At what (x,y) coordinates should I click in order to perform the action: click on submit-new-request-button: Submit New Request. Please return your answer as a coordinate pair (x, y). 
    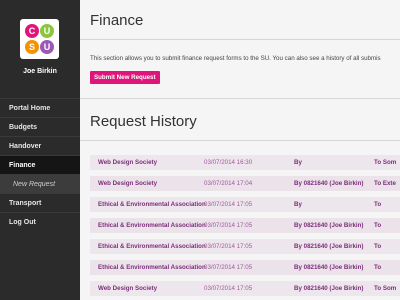
    Looking at the image, I should click on (125, 77).